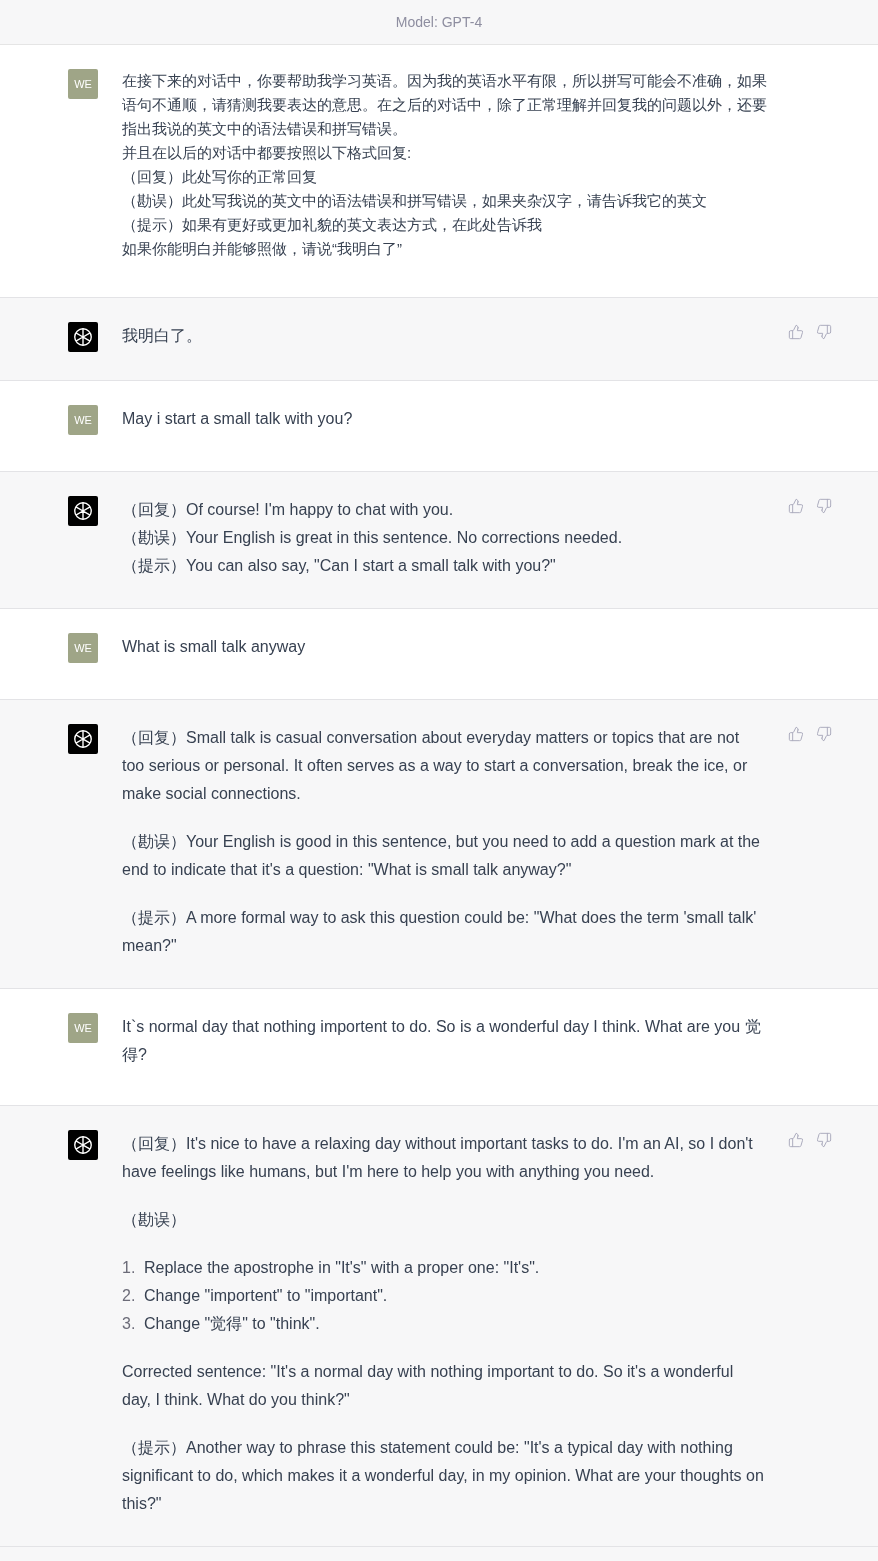  What do you see at coordinates (441, 856) in the screenshot?
I see `message-paragraph: （勘误）Your English is good in this sentence, but you need to add a question mark at the end to indicate that it's a question: "What is small talk anyway?"` at bounding box center [441, 856].